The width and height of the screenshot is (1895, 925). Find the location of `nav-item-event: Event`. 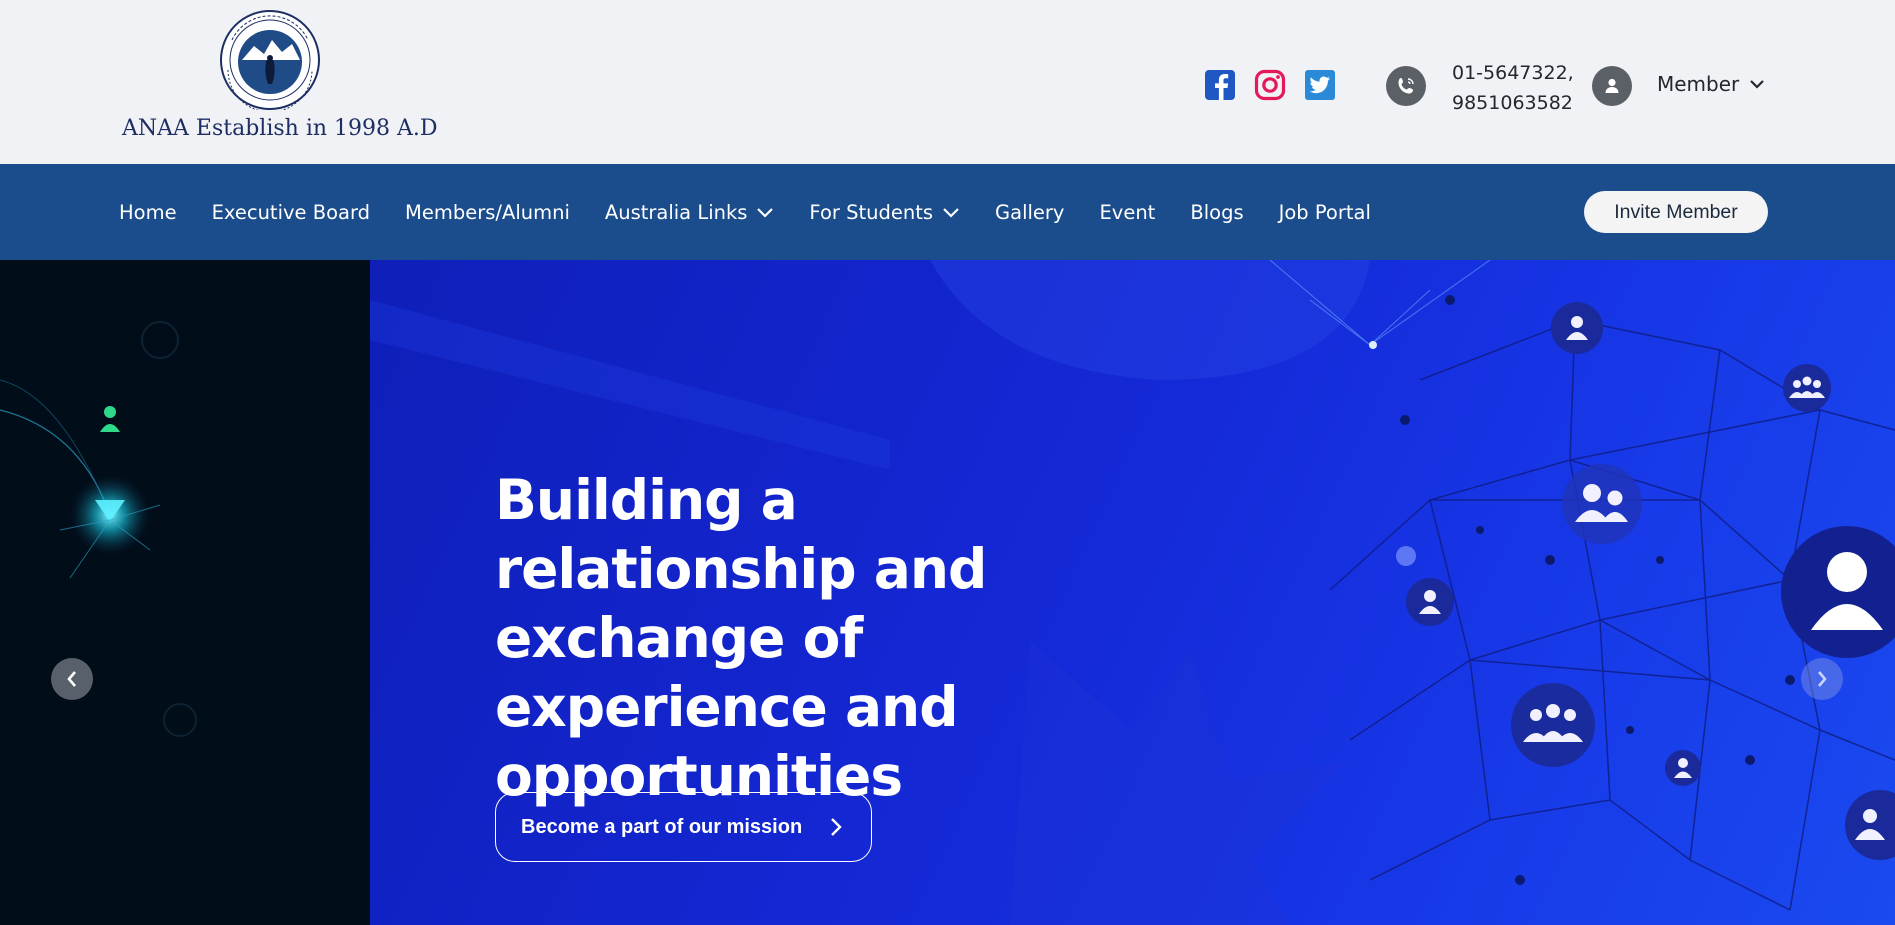

nav-item-event: Event is located at coordinates (1127, 212).